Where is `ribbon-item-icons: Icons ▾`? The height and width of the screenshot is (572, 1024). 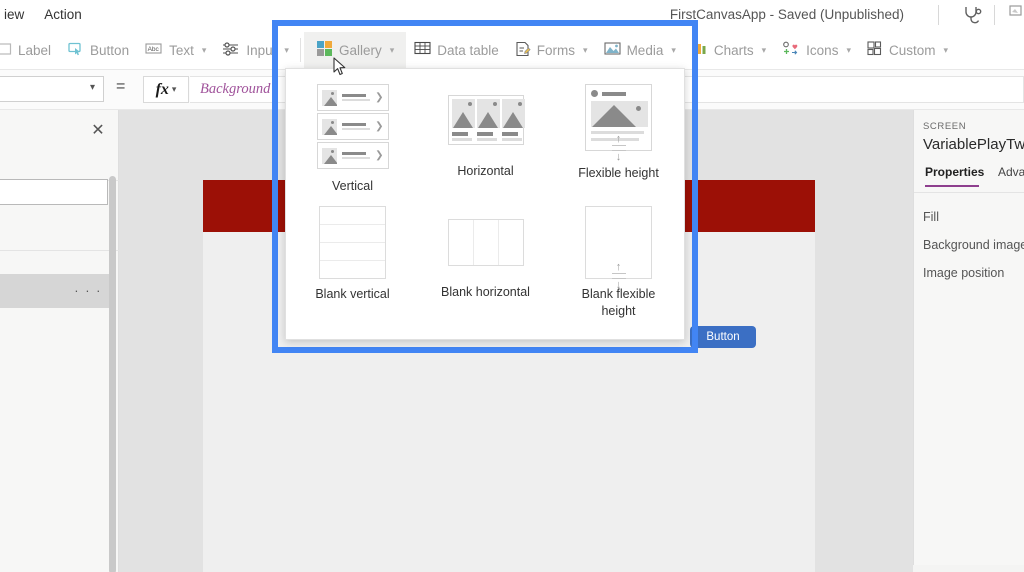
ribbon-item-icons: Icons ▾ is located at coordinates (816, 50).